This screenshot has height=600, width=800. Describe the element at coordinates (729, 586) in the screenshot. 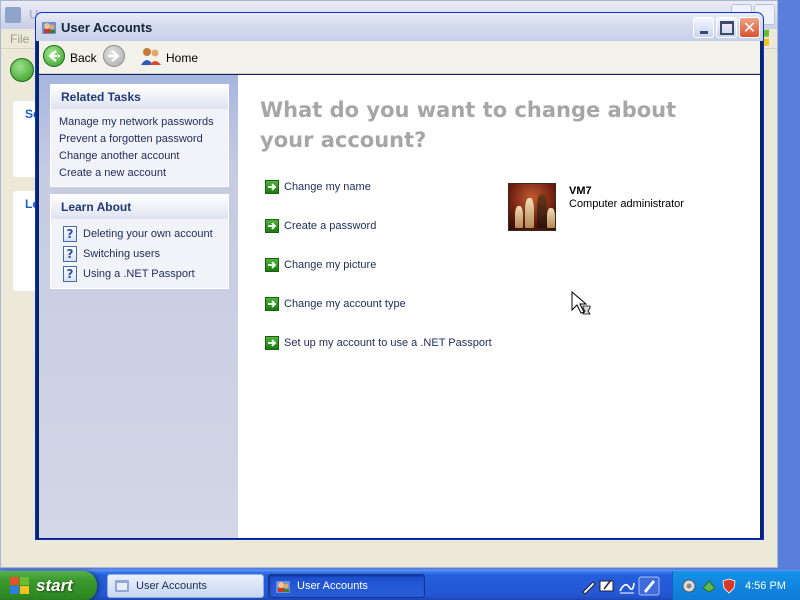

I see `security-shield-icon` at that location.